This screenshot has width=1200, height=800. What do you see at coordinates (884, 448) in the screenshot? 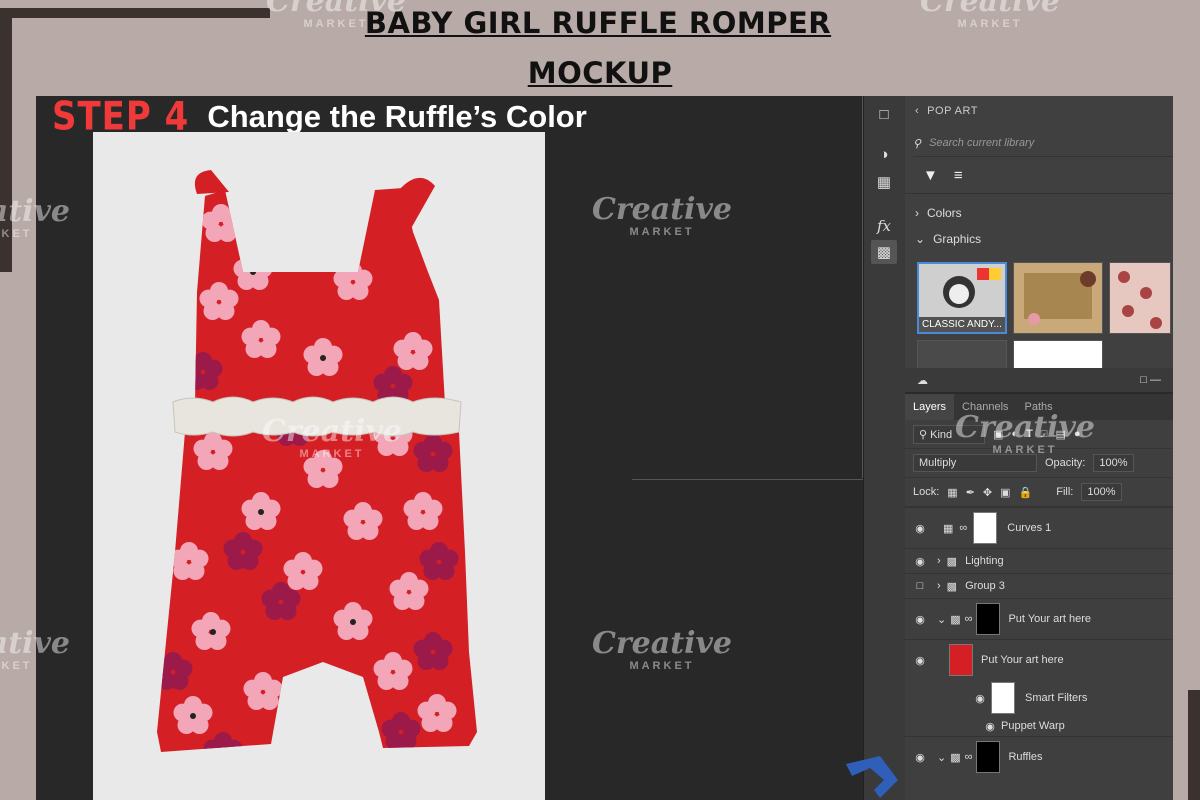
I see `panel-toolstrip: □ ◑ ▦ fx ▩` at bounding box center [884, 448].